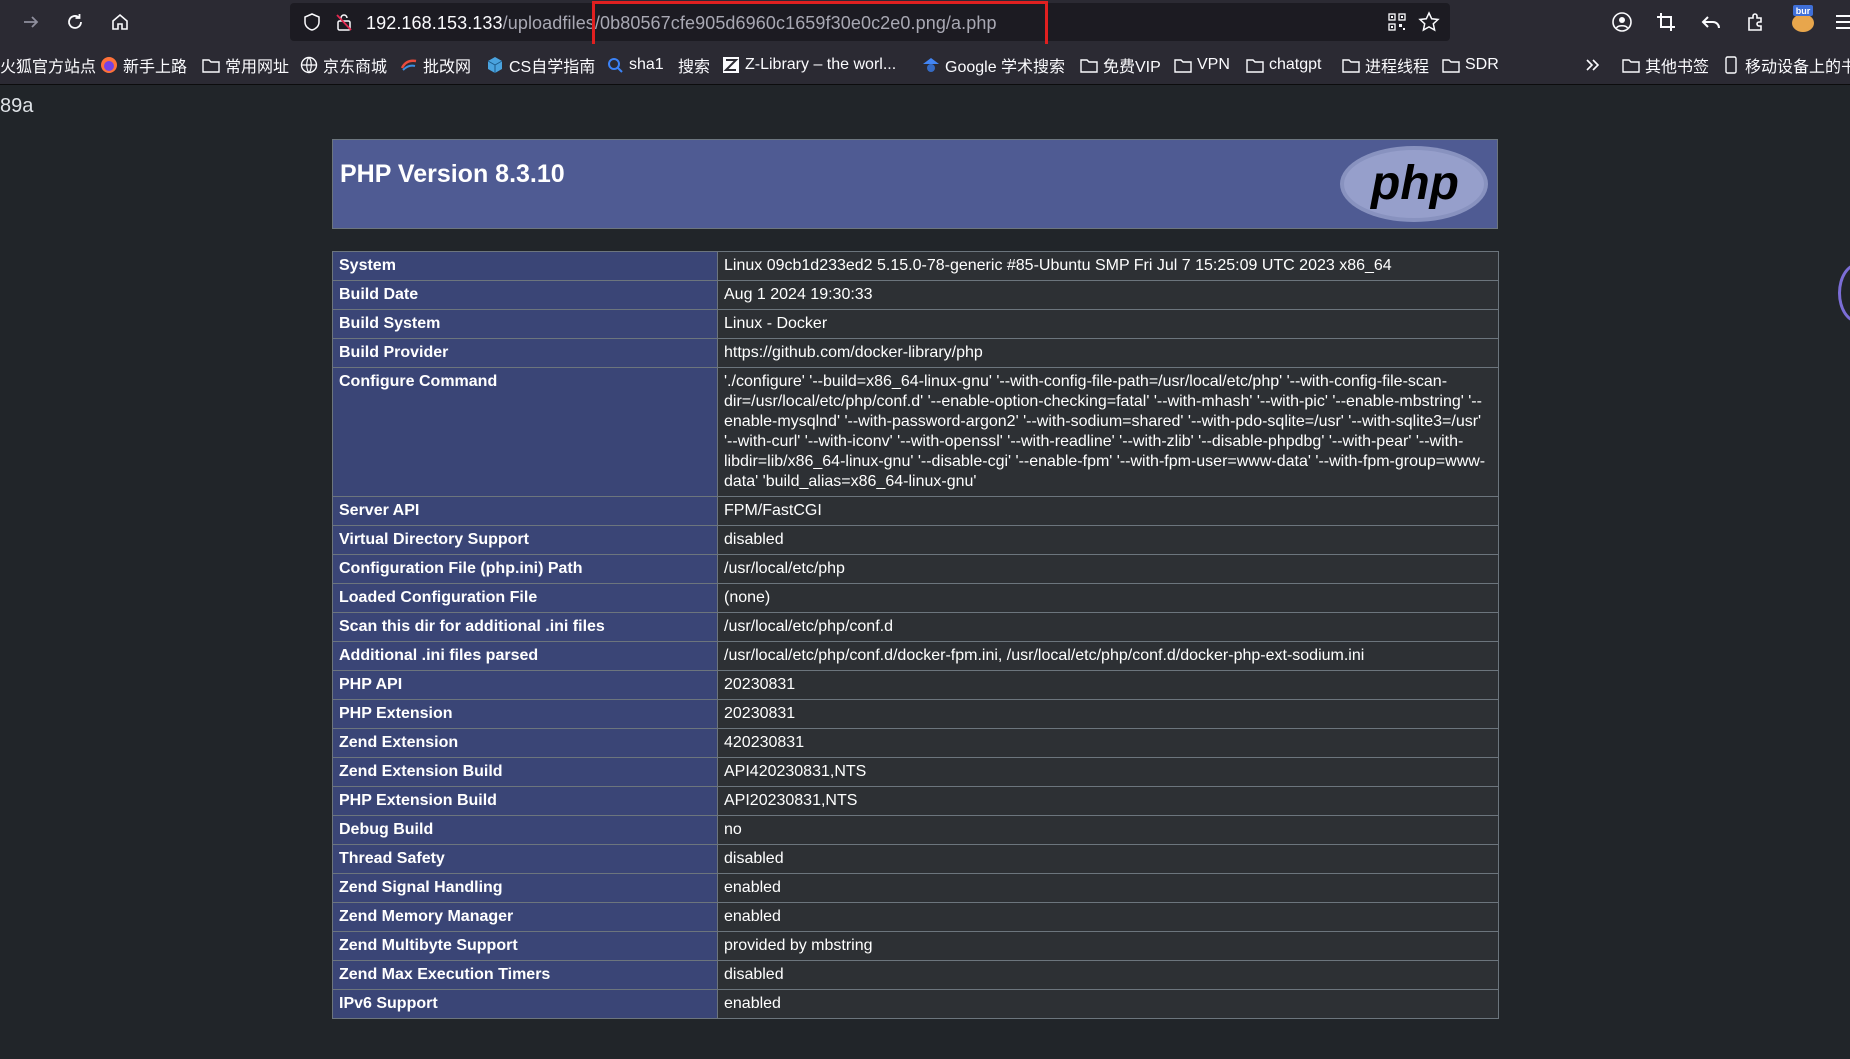 The width and height of the screenshot is (1850, 1059). I want to click on qr-code-icon, so click(1397, 22).